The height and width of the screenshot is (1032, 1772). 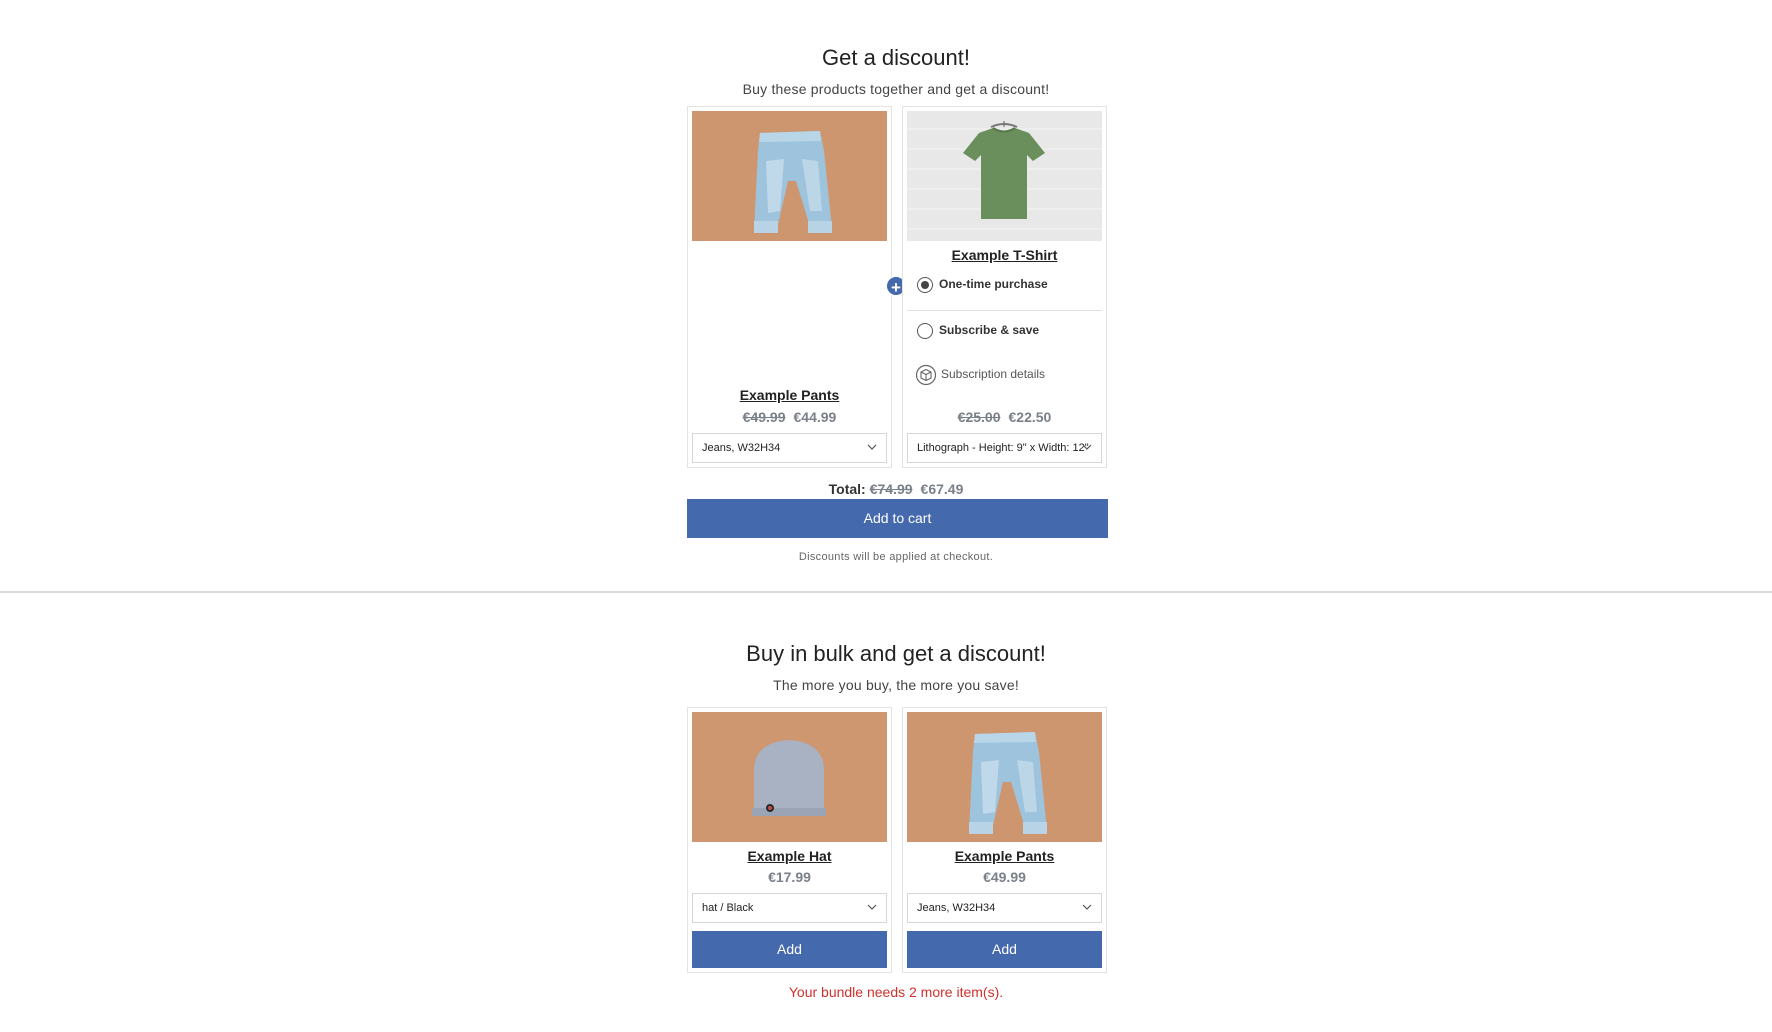 I want to click on subscribe-save-option: Subscribe & save, so click(x=978, y=331).